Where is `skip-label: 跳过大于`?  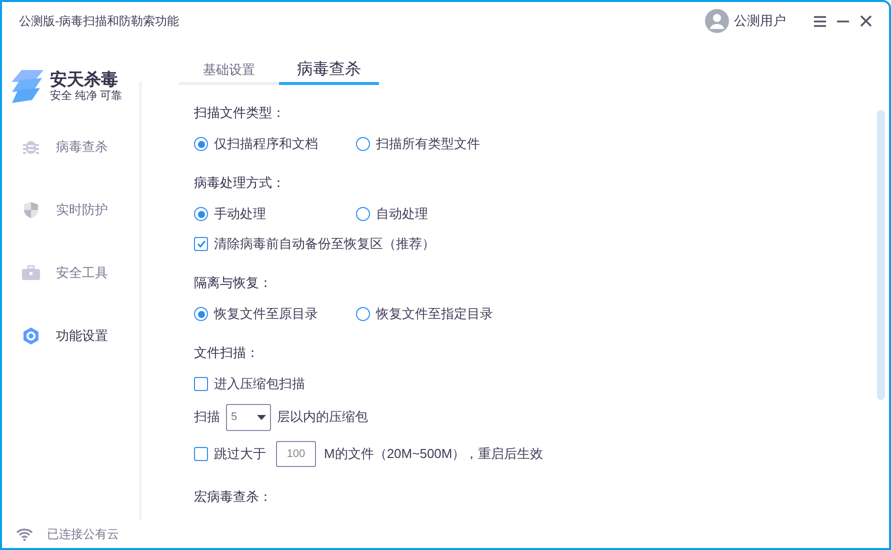 skip-label: 跳过大于 is located at coordinates (240, 454).